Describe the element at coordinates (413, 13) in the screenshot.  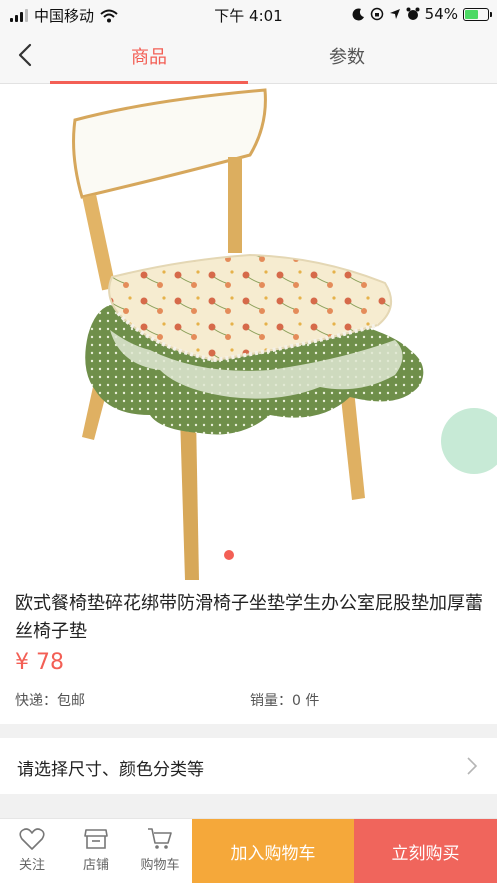
I see `alarm-icon` at that location.